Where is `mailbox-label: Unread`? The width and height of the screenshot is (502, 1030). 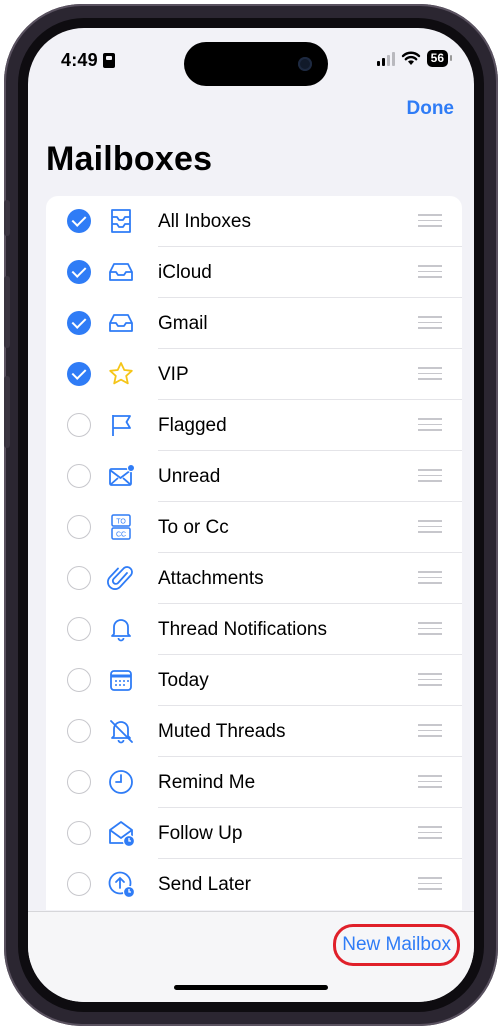
mailbox-label: Unread is located at coordinates (189, 476).